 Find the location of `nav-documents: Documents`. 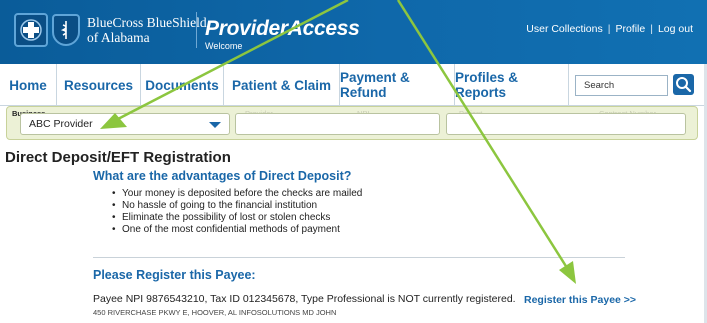

nav-documents: Documents is located at coordinates (182, 85).